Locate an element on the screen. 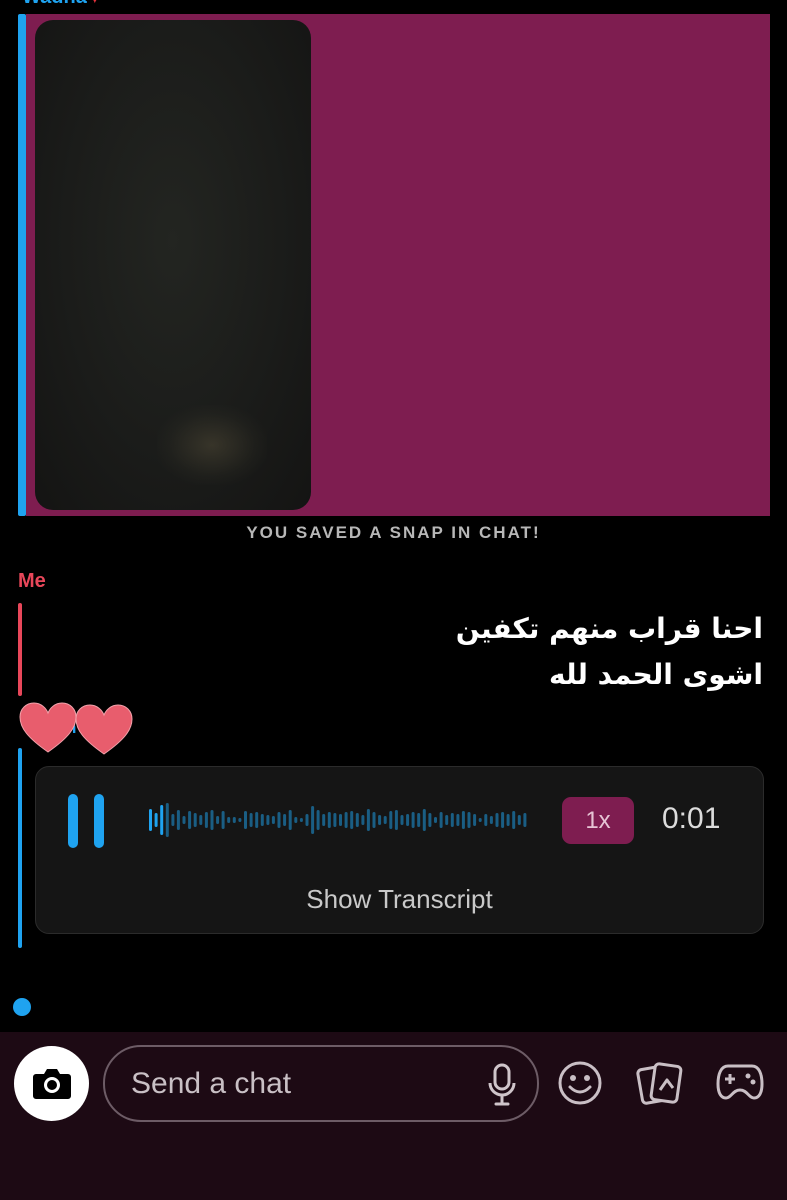 This screenshot has height=1200, width=787. two-hearts-icon is located at coordinates (76, 728).